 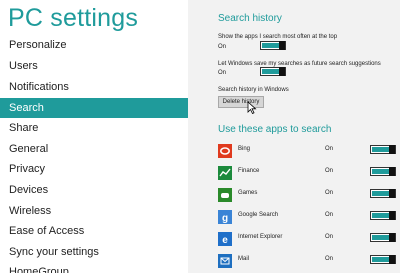 I want to click on toggle-mail, so click(x=383, y=259).